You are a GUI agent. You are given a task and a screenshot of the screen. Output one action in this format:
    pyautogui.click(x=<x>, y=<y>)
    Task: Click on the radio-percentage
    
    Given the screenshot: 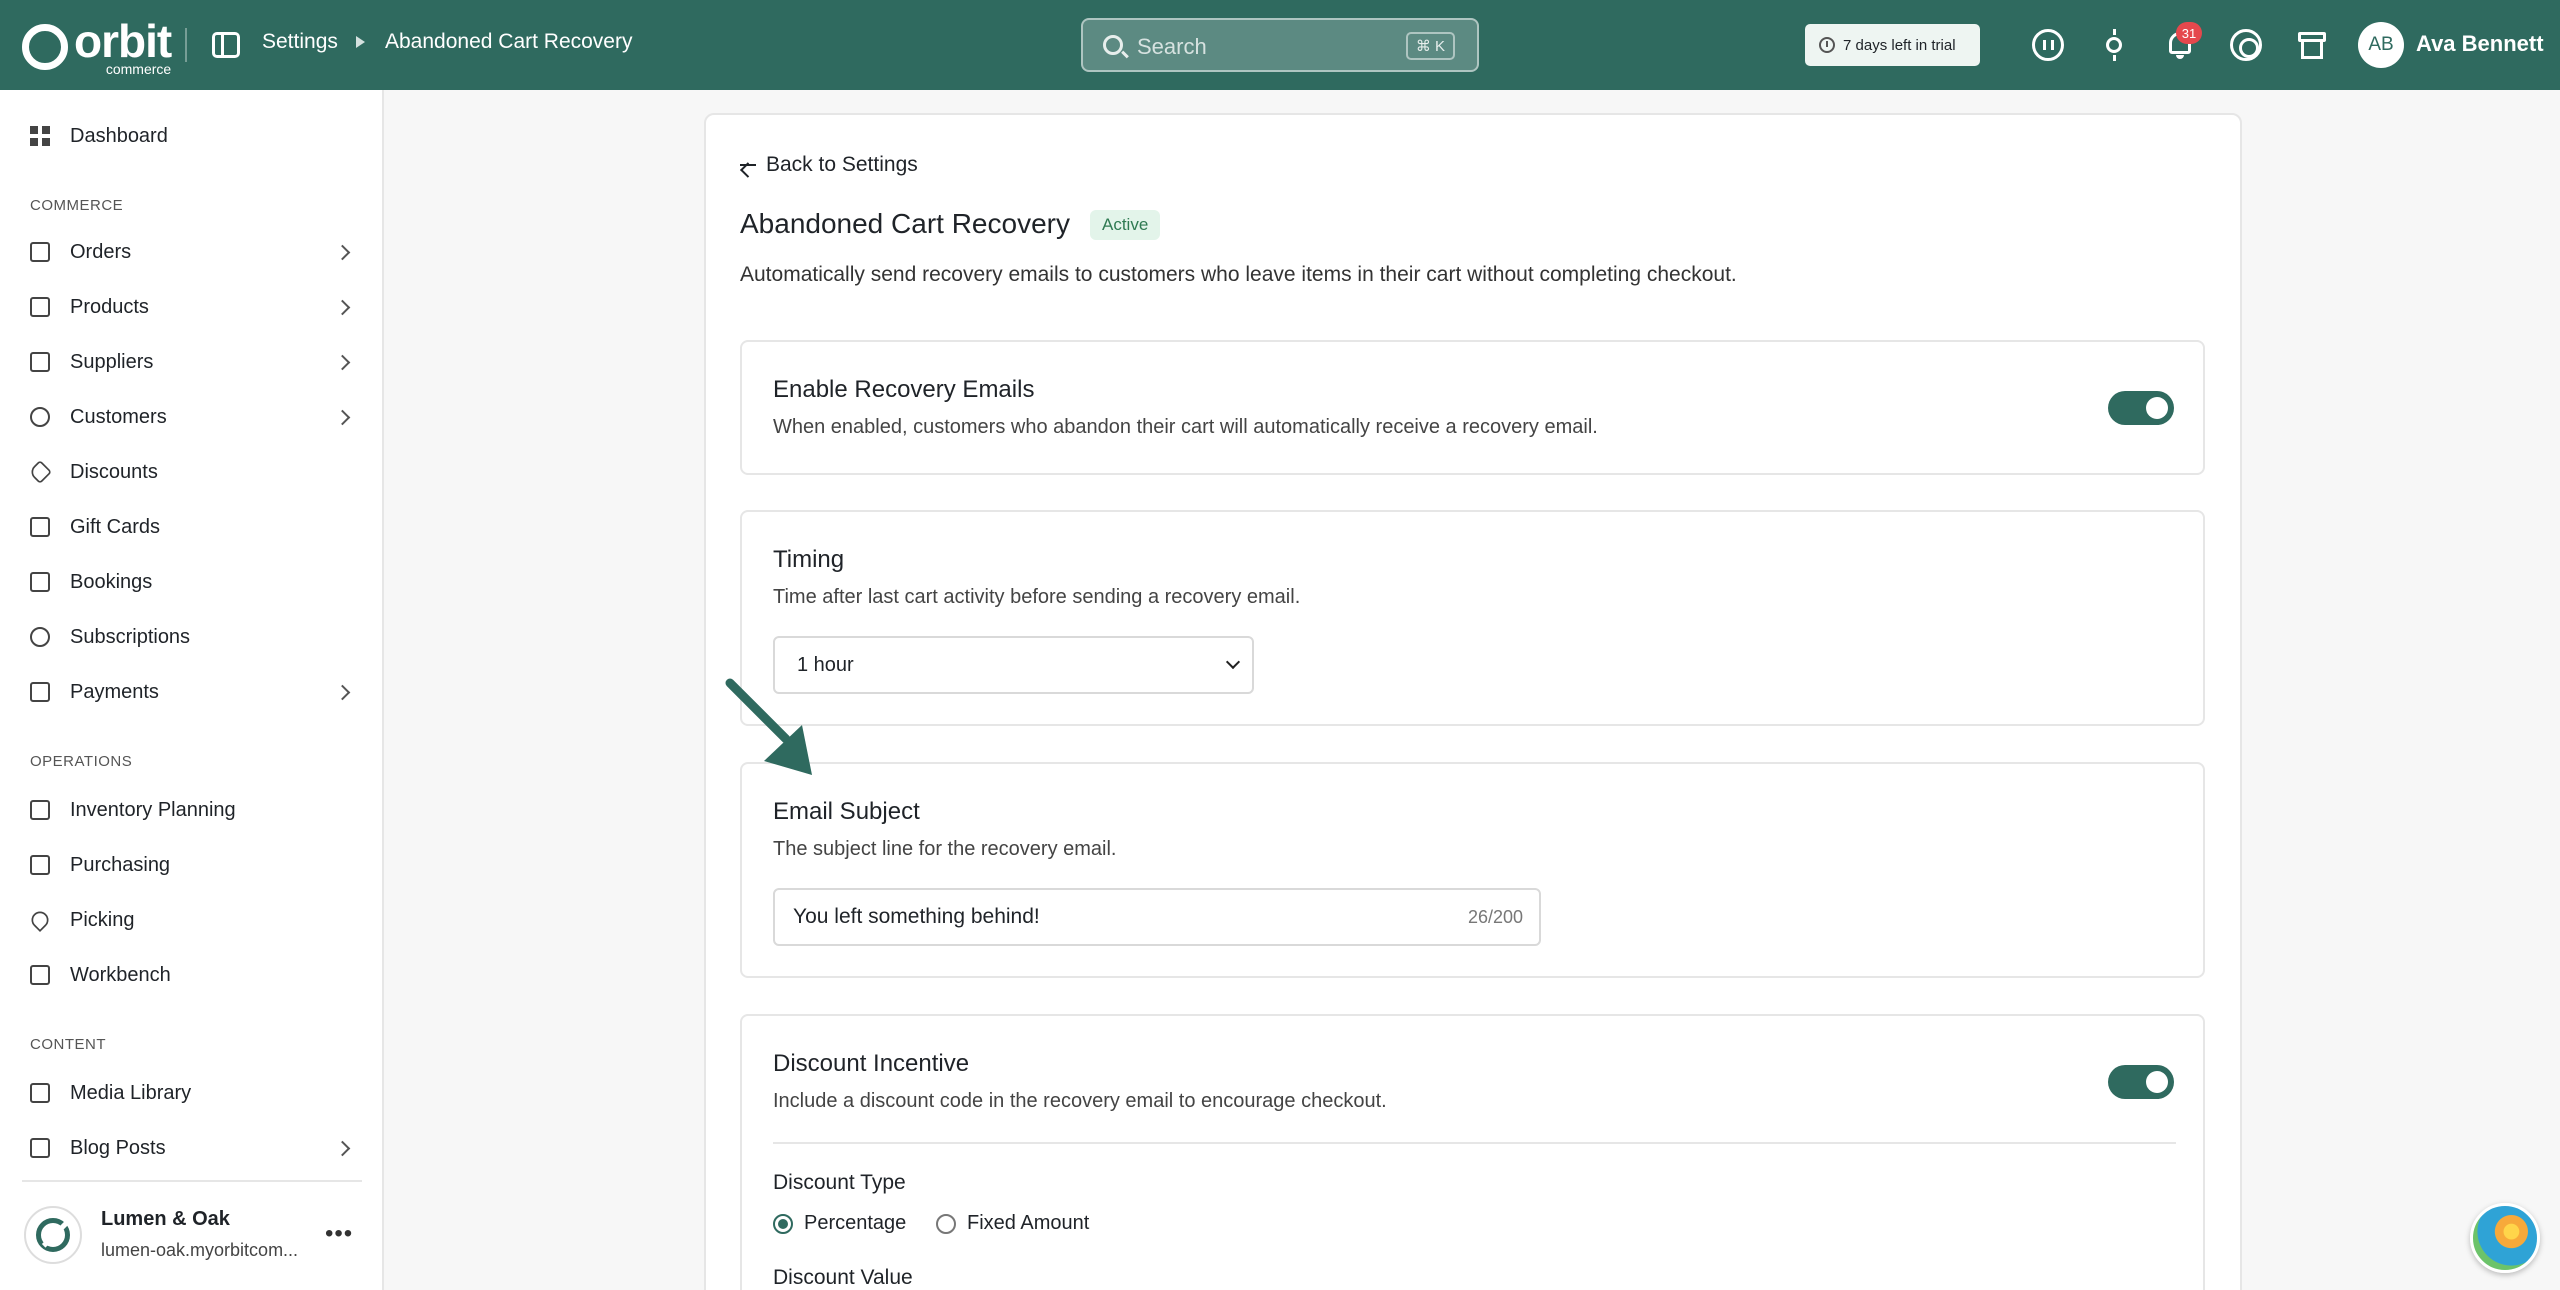 What is the action you would take?
    pyautogui.click(x=783, y=1224)
    